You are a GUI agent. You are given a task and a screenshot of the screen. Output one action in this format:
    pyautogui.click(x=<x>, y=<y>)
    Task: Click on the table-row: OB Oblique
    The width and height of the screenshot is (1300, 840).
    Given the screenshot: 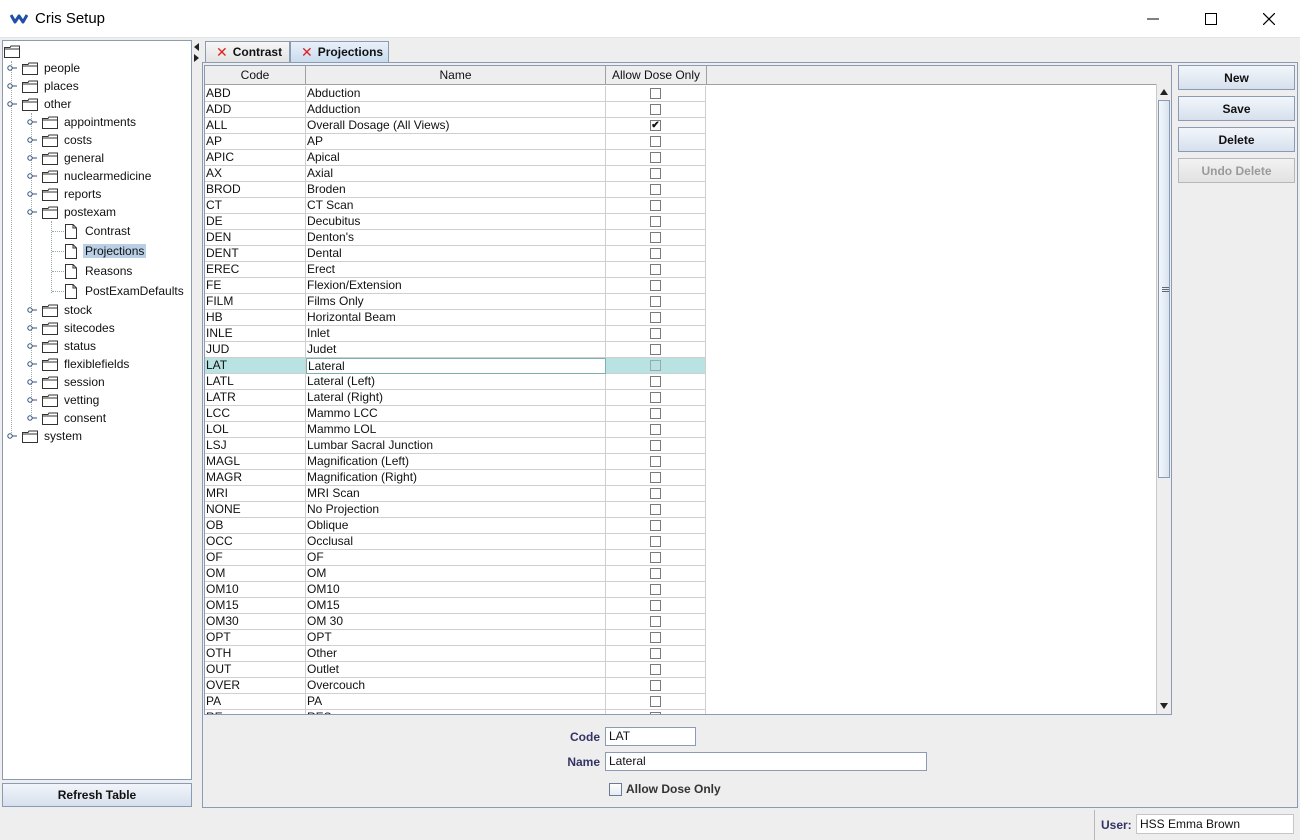 What is the action you would take?
    pyautogui.click(x=455, y=526)
    